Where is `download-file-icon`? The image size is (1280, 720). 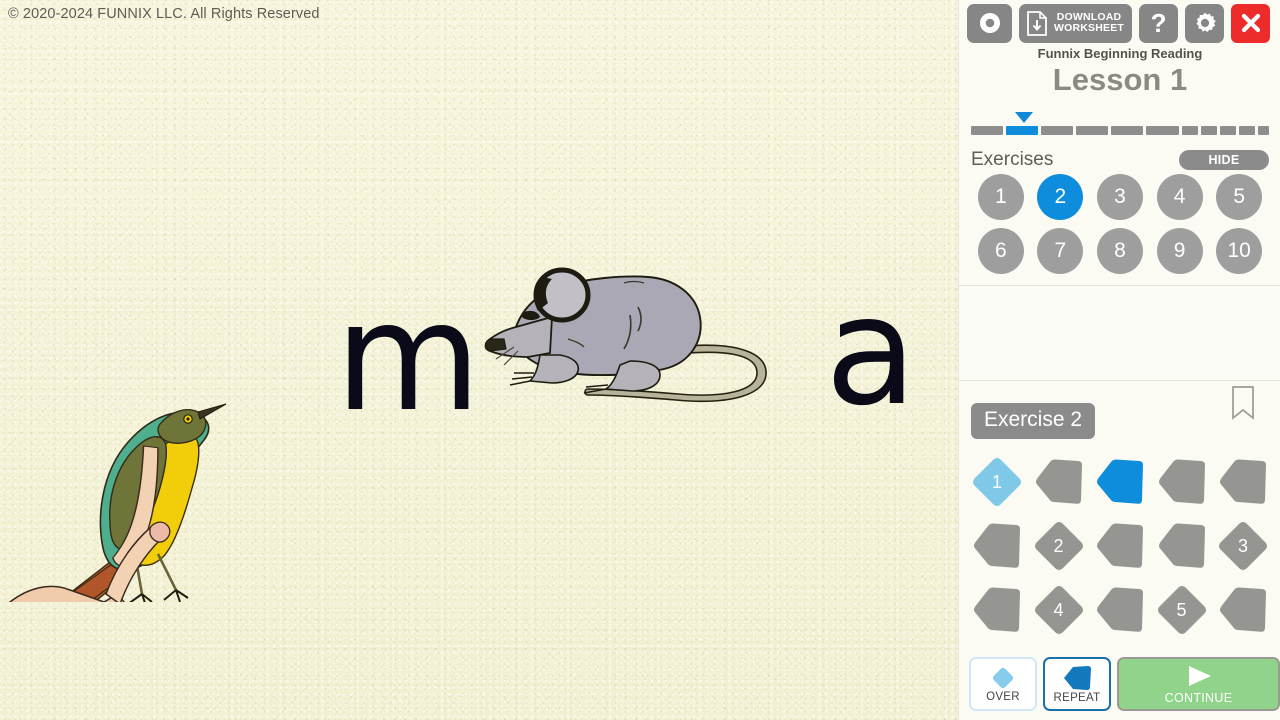 download-file-icon is located at coordinates (1037, 23).